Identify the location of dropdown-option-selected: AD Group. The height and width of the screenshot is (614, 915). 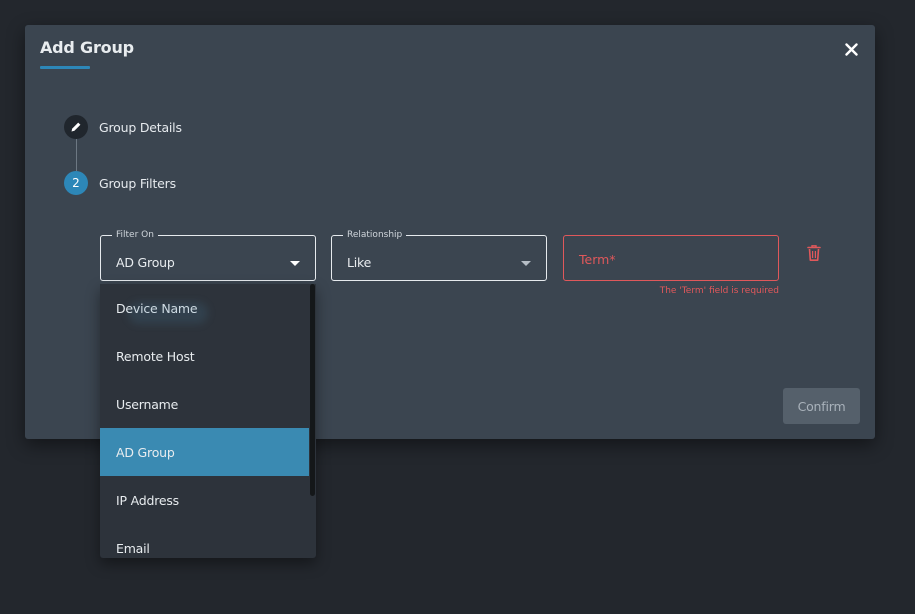
(204, 452).